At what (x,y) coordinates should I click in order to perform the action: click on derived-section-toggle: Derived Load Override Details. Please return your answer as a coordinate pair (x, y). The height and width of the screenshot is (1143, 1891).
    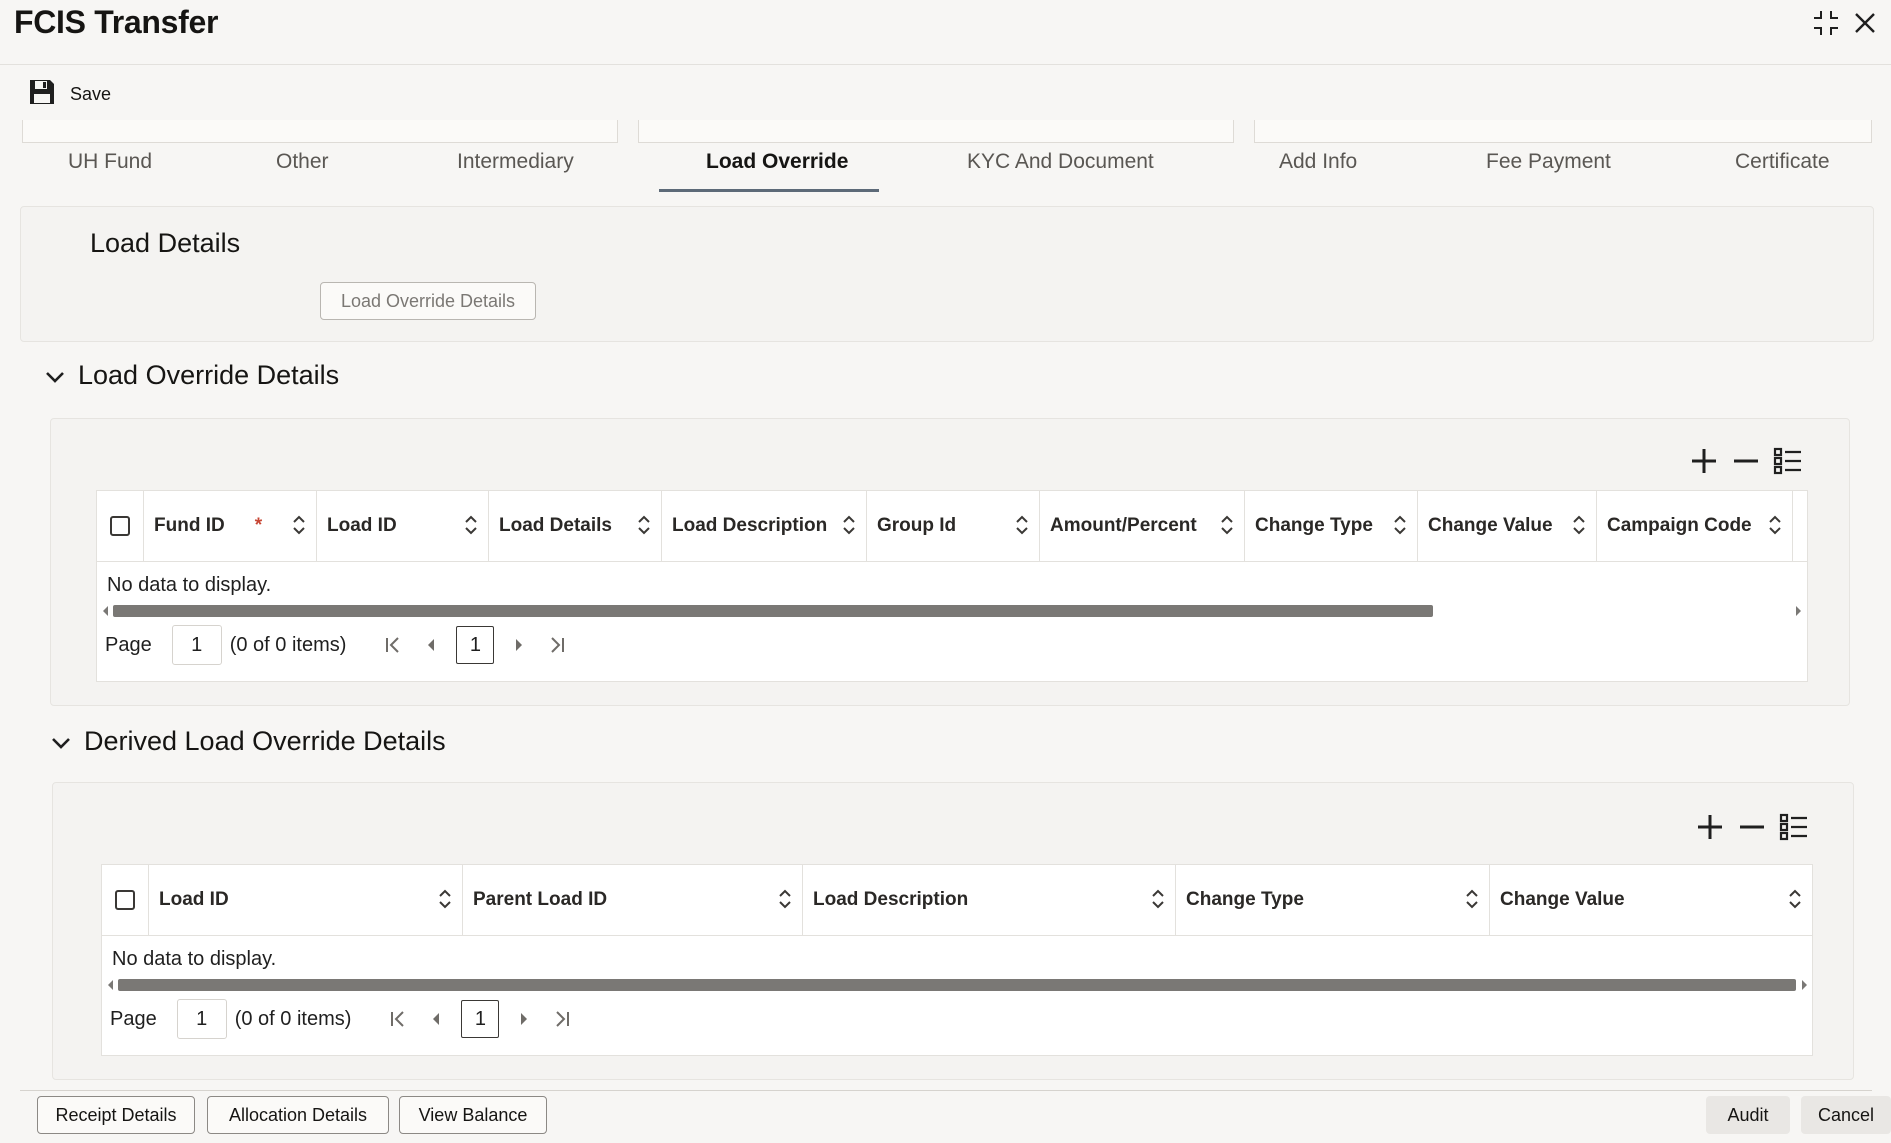
    Looking at the image, I should click on (248, 741).